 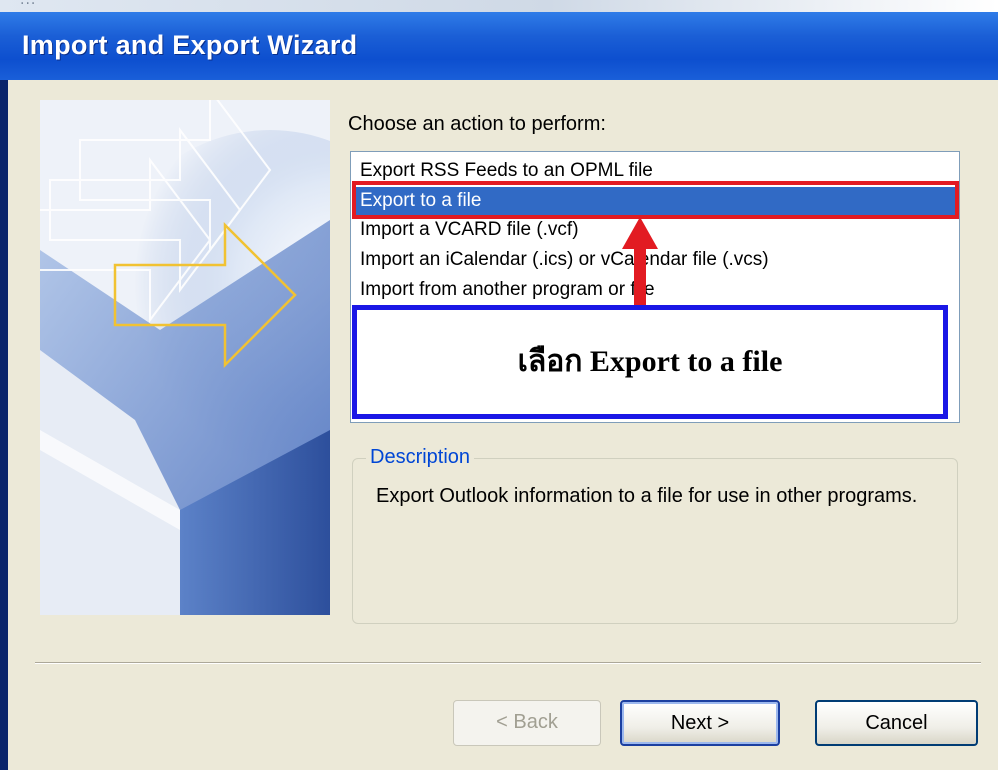 I want to click on highlight-red-box, so click(x=655, y=200).